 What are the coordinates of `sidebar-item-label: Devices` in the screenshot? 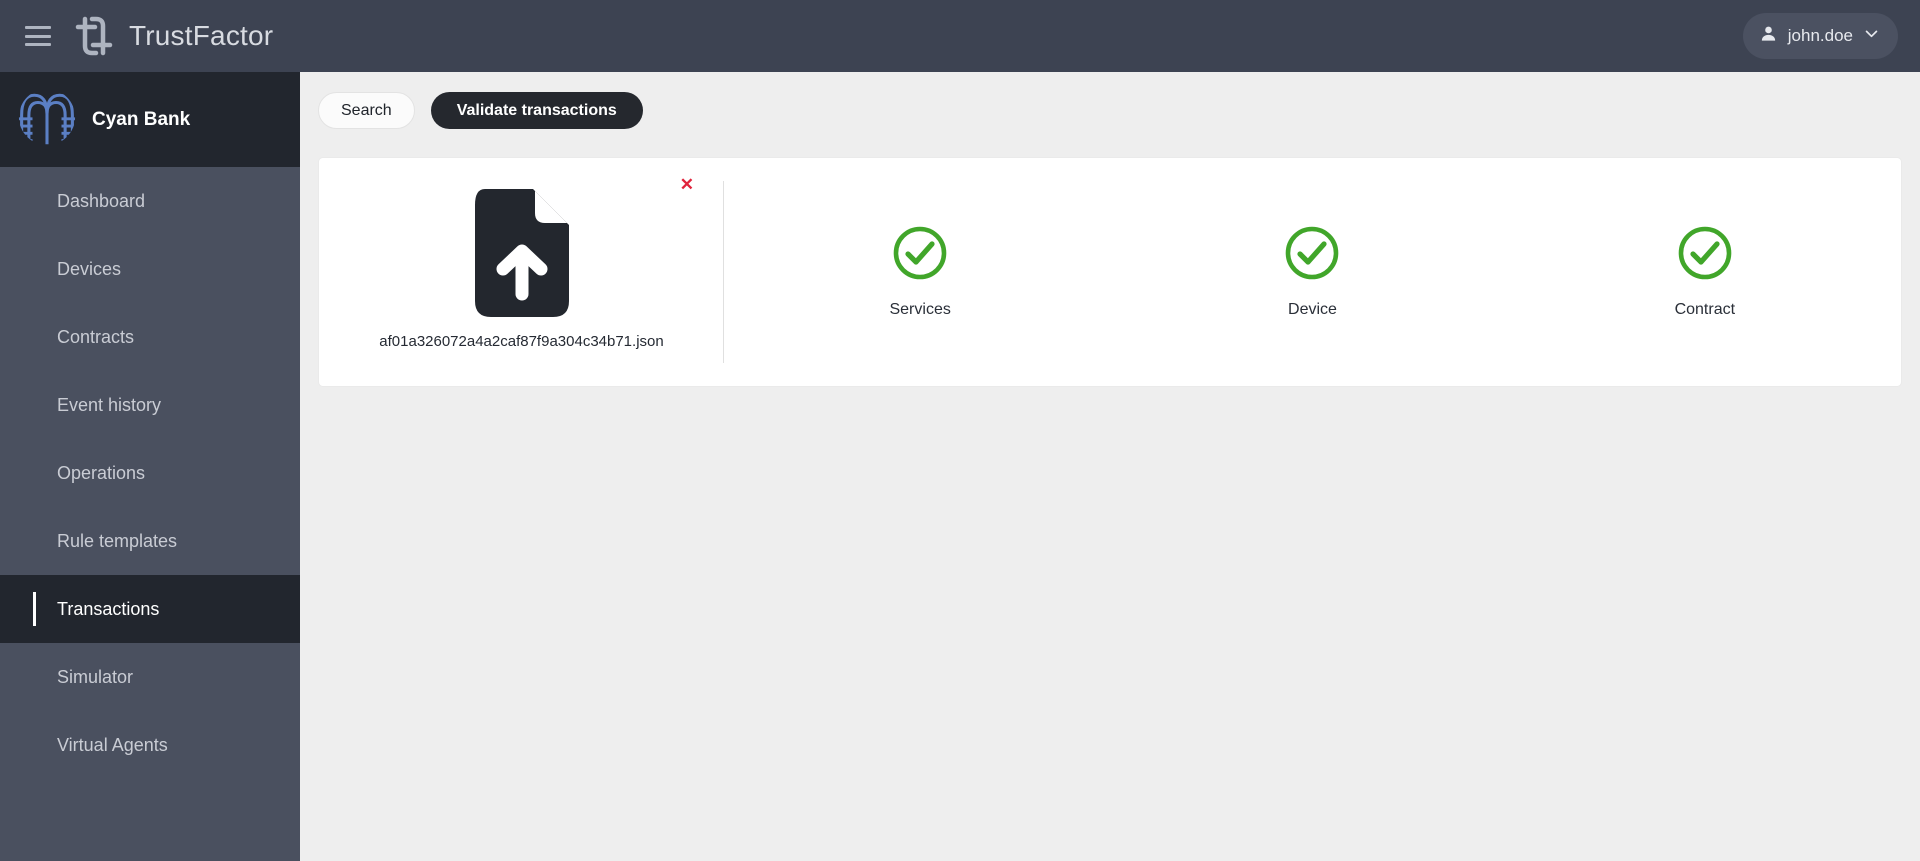 It's located at (89, 268).